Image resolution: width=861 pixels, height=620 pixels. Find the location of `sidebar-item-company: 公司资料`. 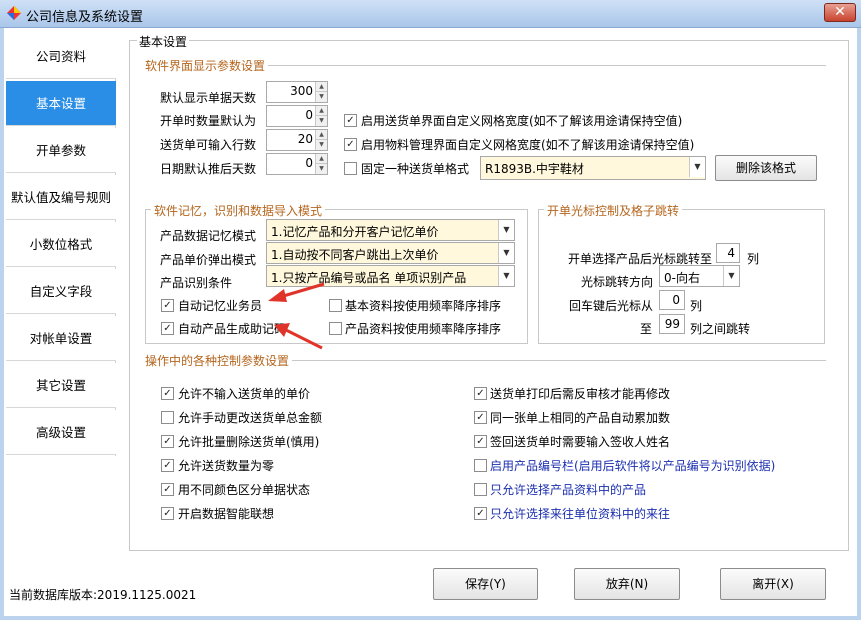

sidebar-item-company: 公司资料 is located at coordinates (61, 56).